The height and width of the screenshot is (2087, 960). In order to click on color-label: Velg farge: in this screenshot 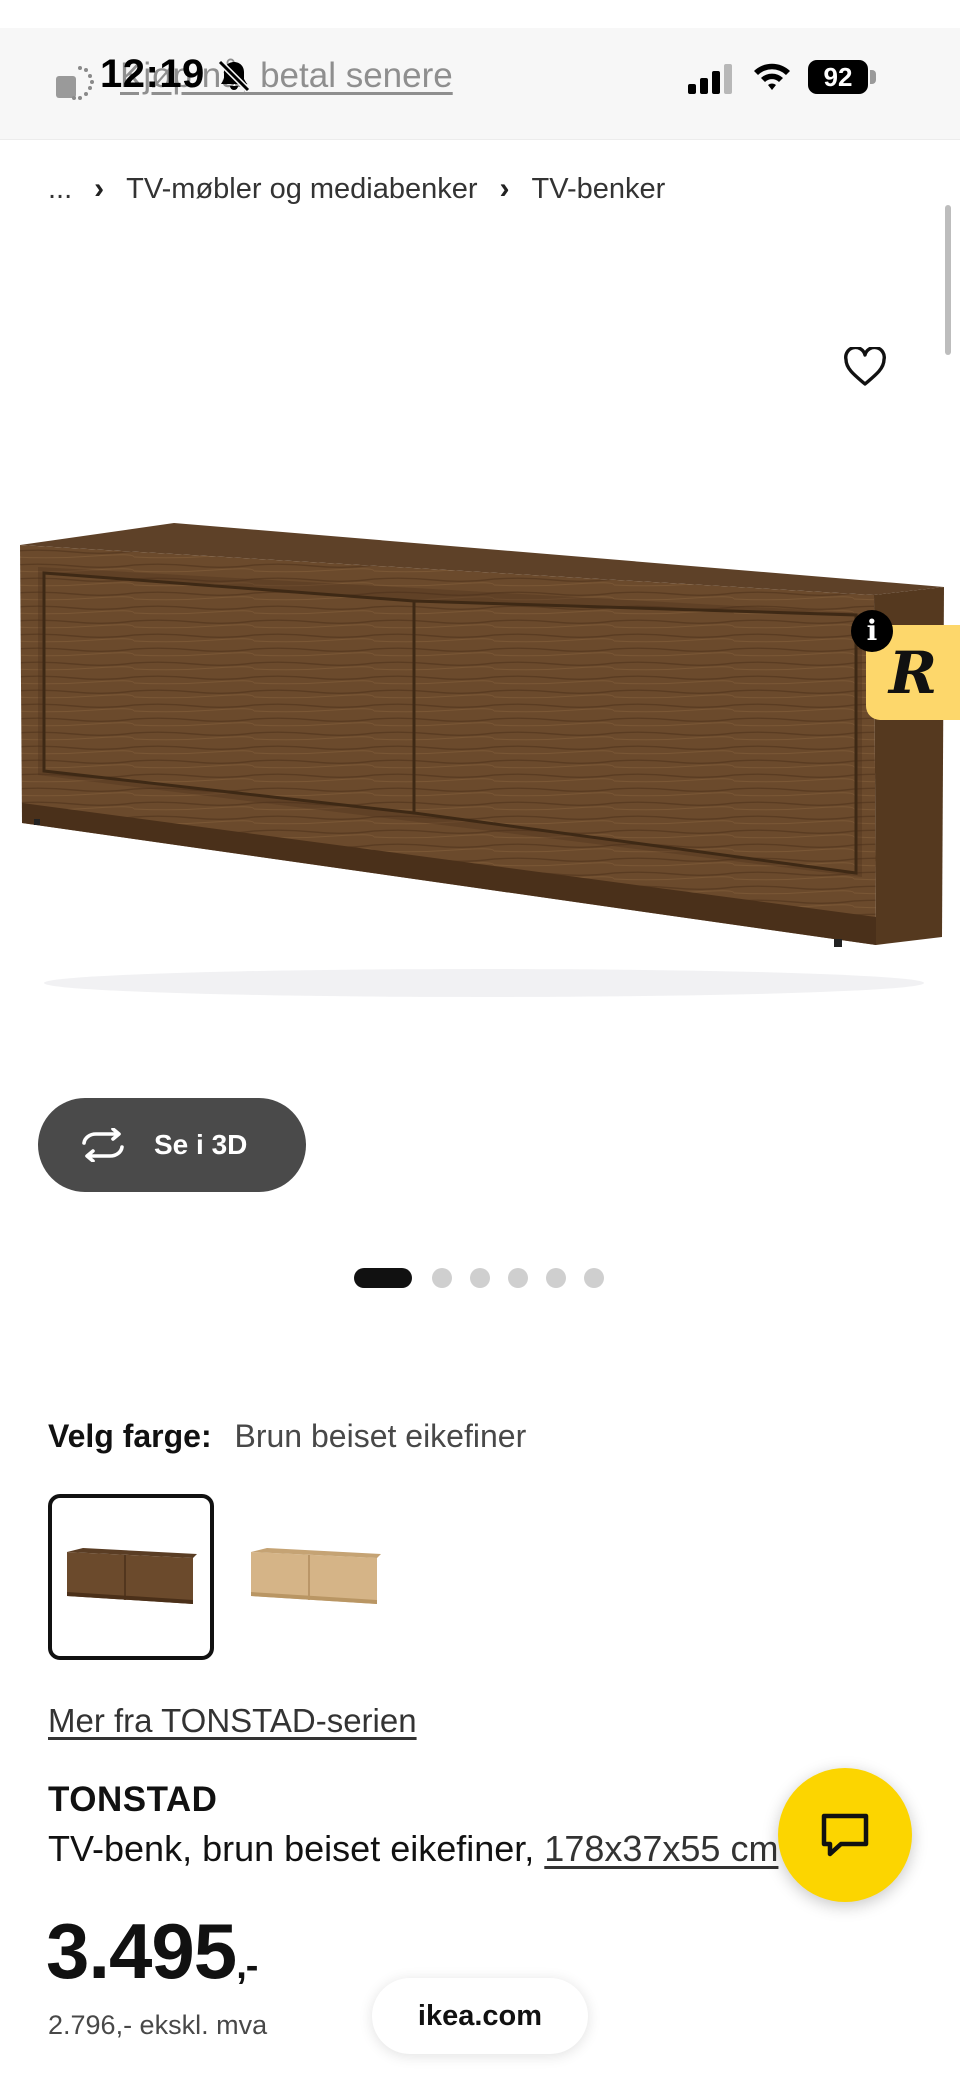, I will do `click(130, 1436)`.